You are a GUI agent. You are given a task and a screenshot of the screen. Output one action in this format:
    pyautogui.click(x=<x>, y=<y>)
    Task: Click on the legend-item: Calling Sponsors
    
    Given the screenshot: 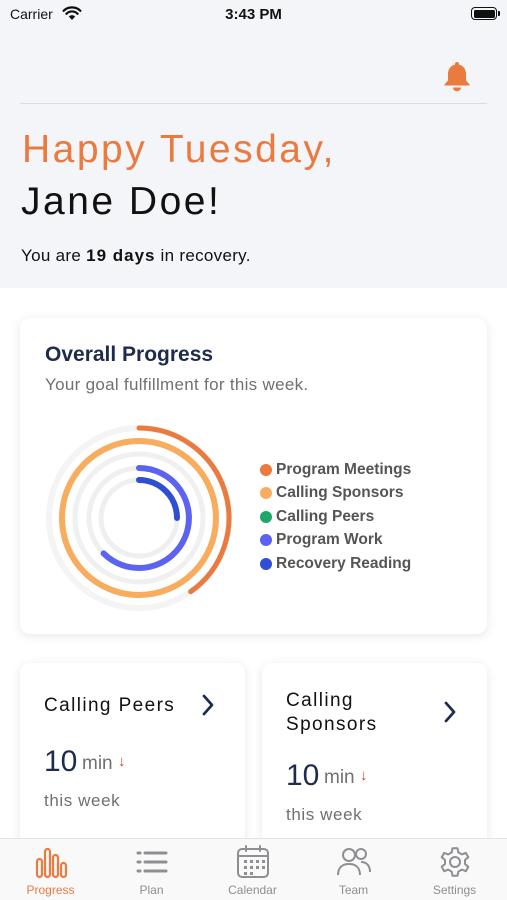 What is the action you would take?
    pyautogui.click(x=335, y=494)
    